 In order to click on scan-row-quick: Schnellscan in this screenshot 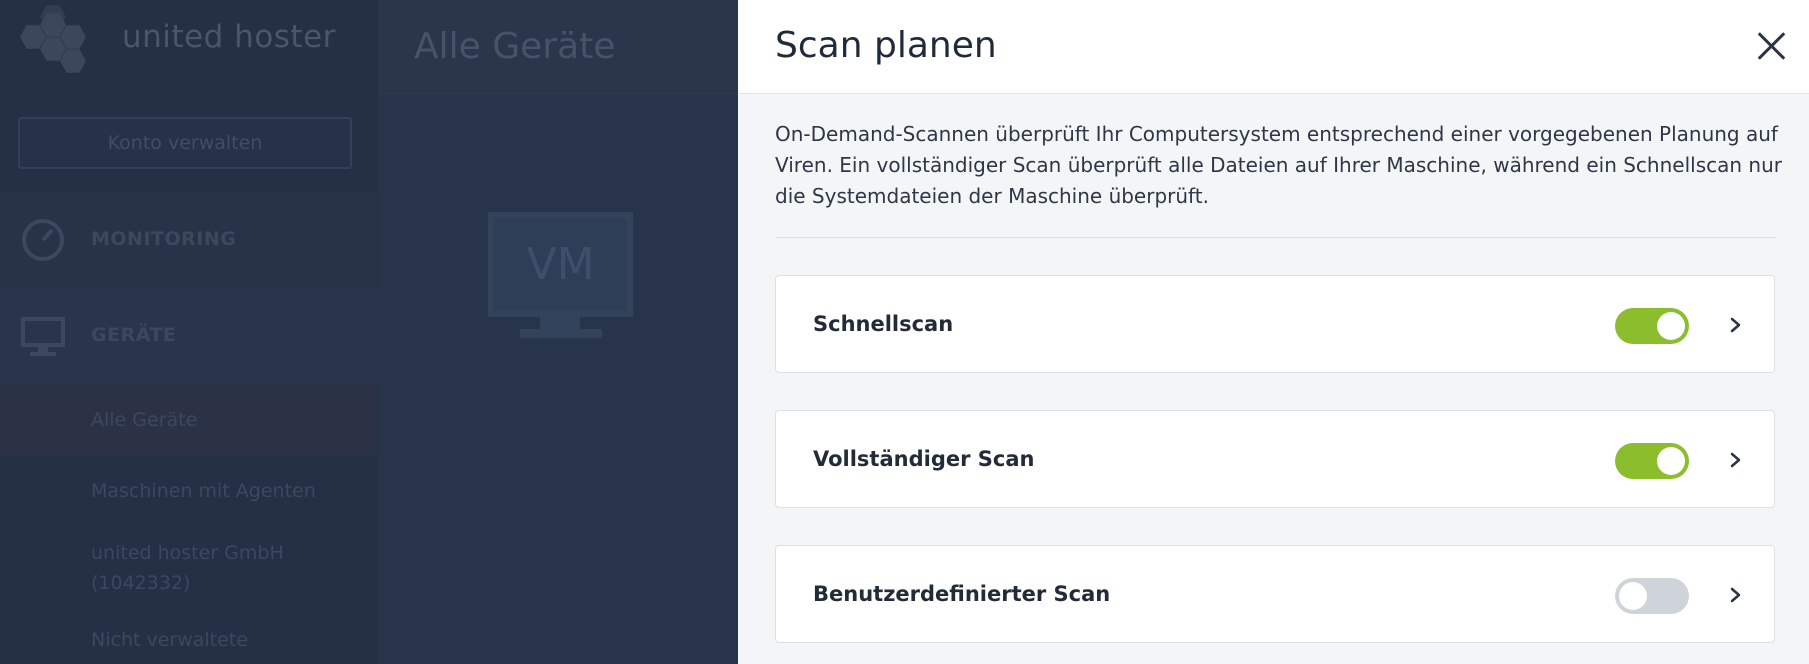, I will do `click(1275, 324)`.